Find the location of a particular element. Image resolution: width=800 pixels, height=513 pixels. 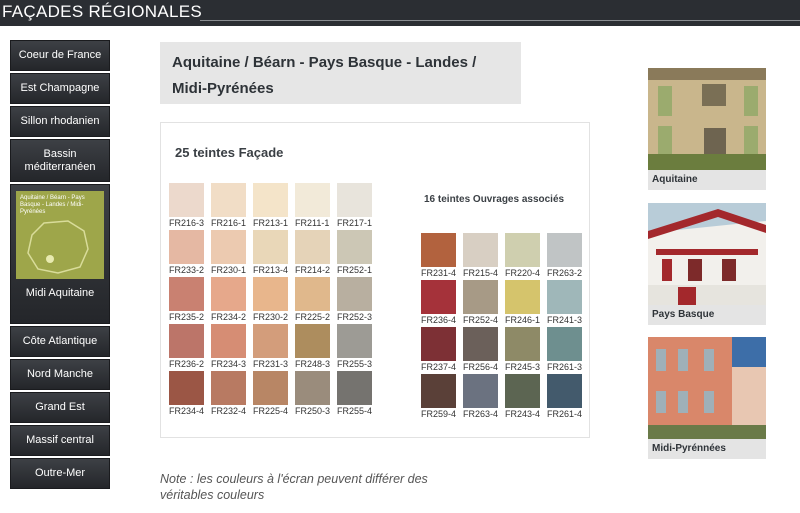

sidebar-item-grand-est: Grand Est is located at coordinates (60, 407).